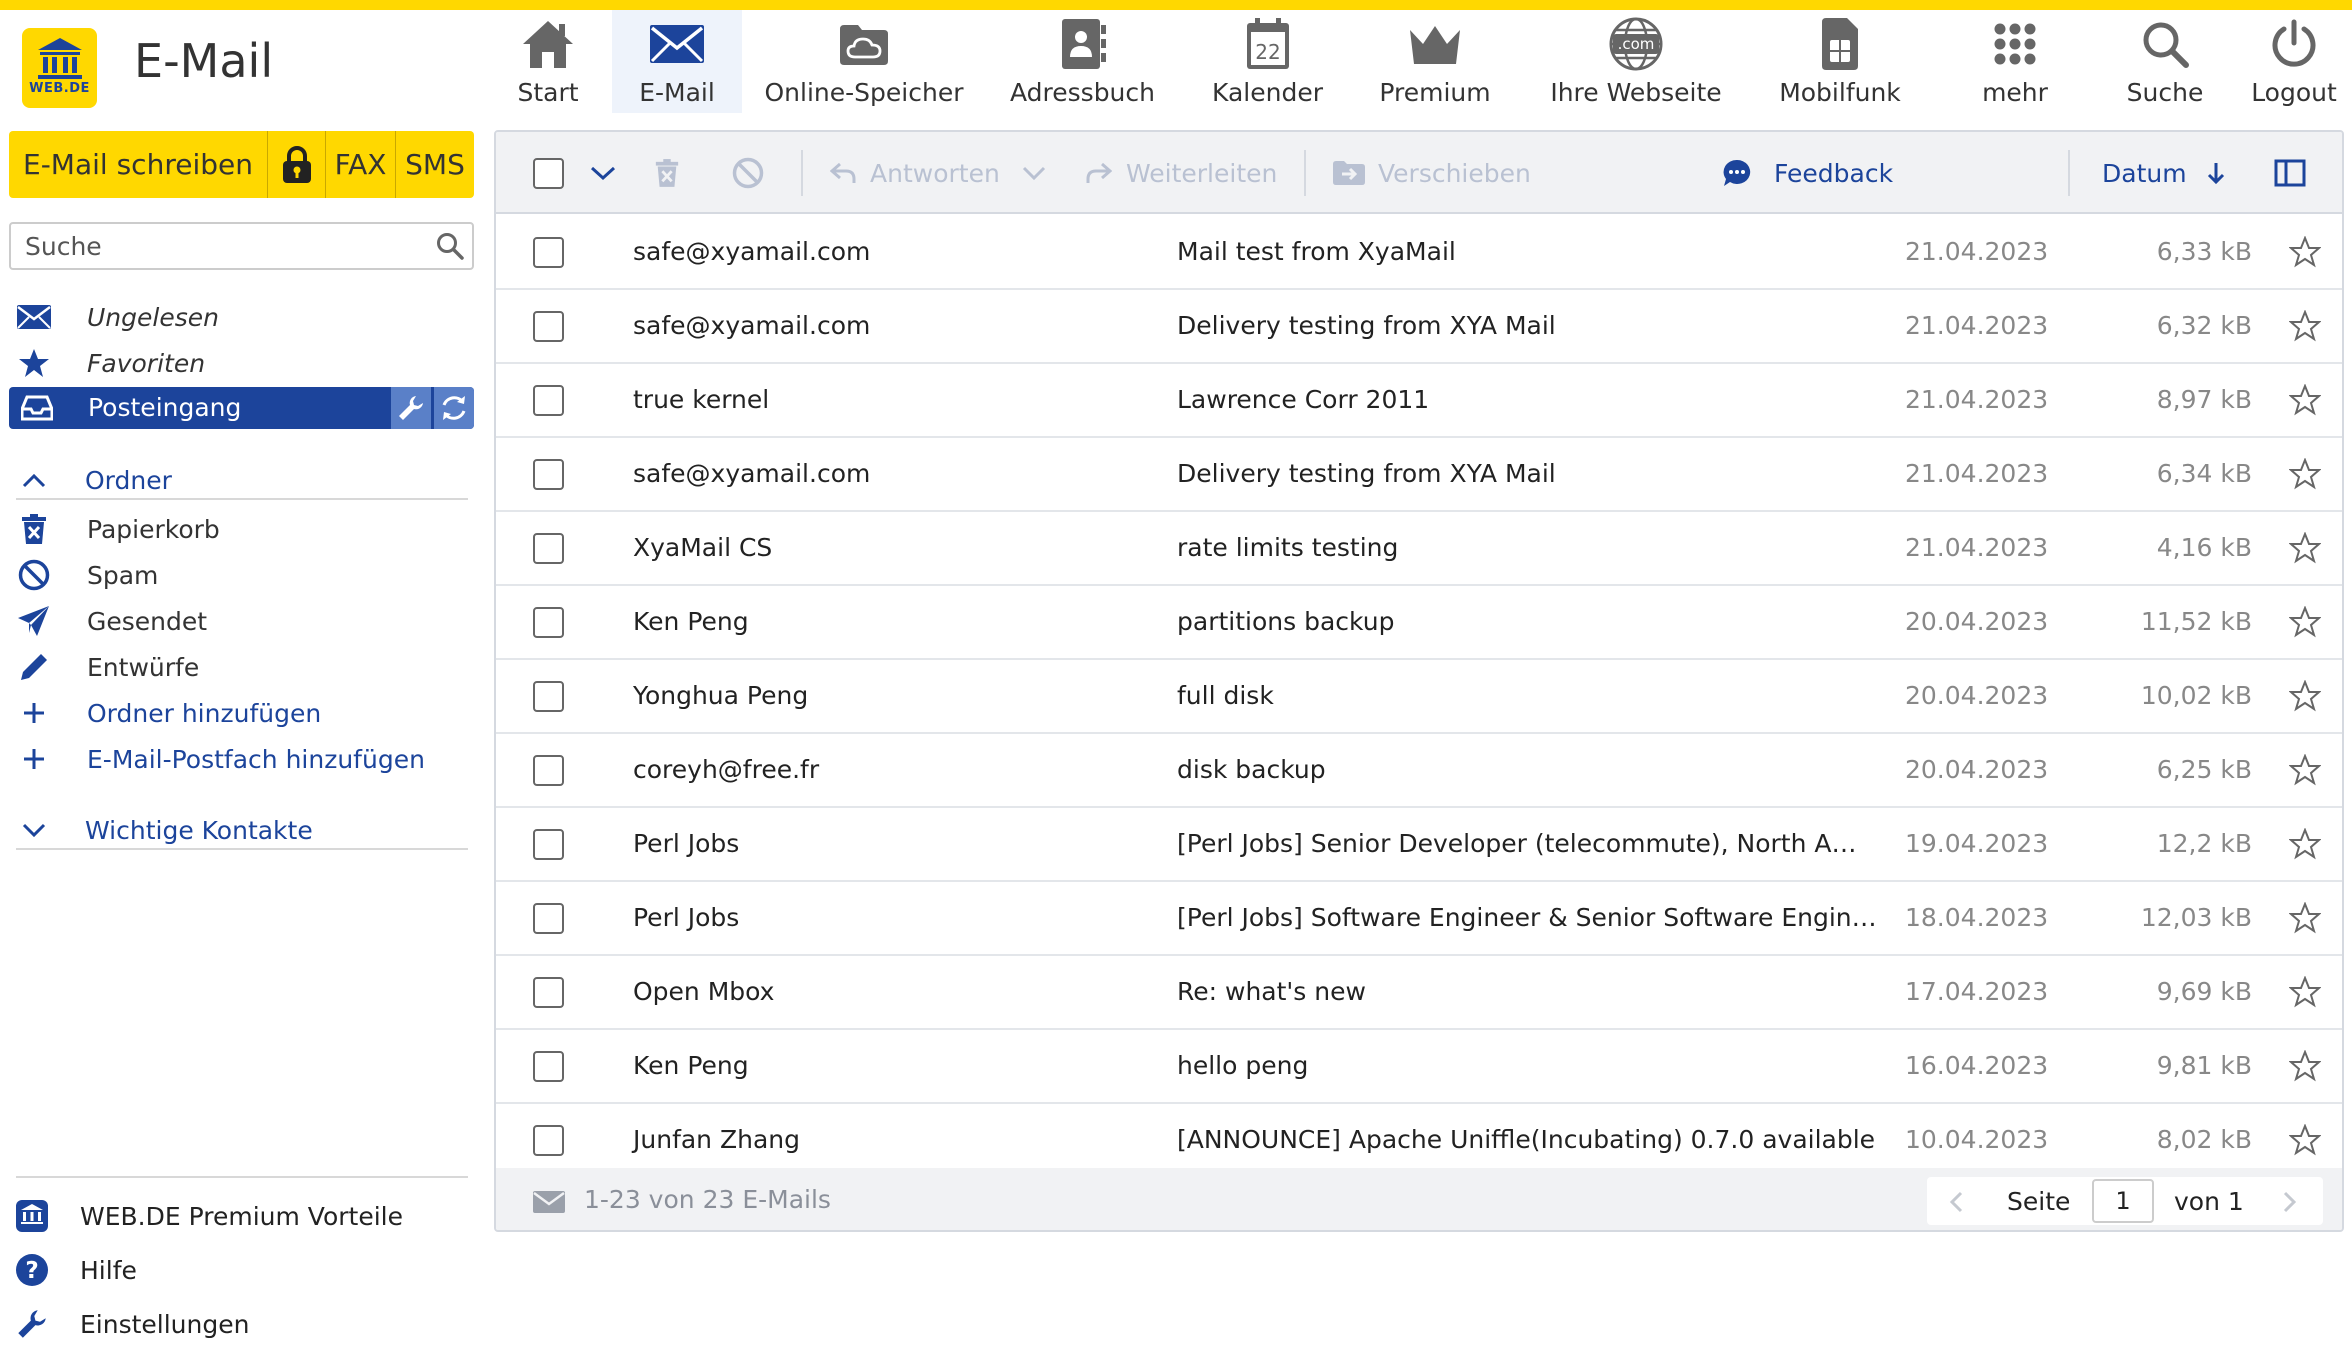  What do you see at coordinates (548, 44) in the screenshot?
I see `house-icon` at bounding box center [548, 44].